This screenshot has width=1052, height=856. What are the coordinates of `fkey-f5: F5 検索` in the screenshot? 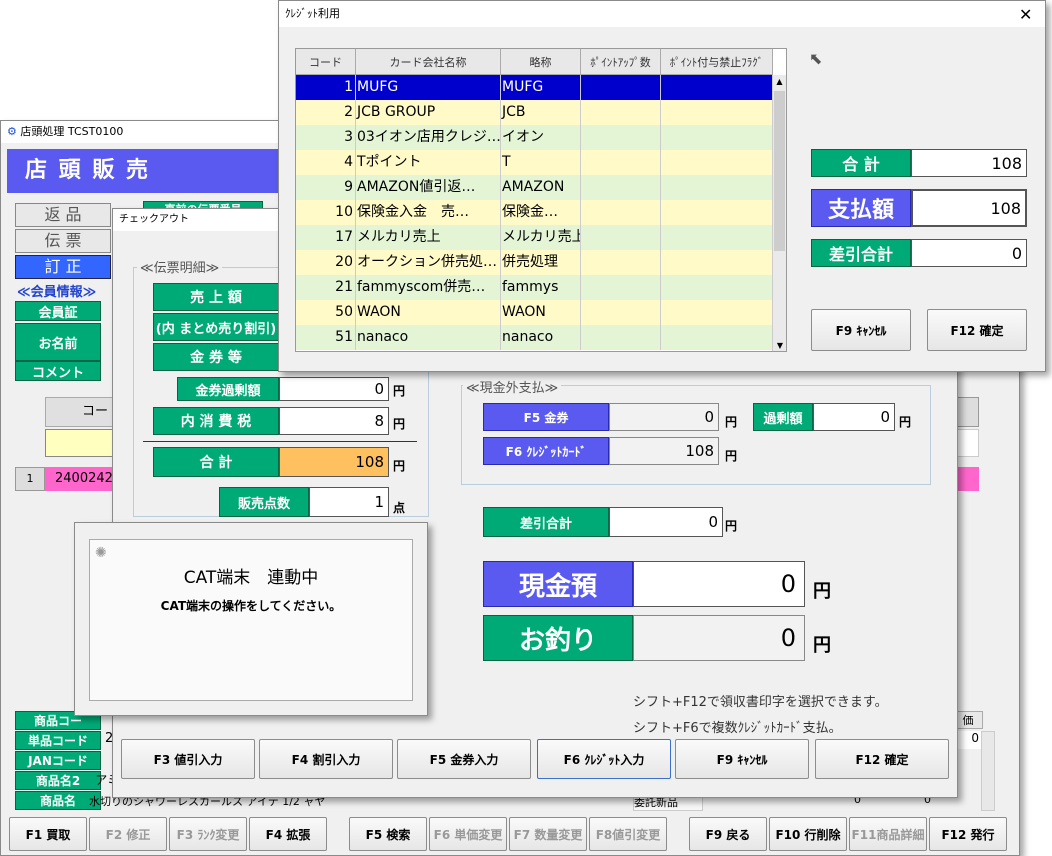 It's located at (388, 834).